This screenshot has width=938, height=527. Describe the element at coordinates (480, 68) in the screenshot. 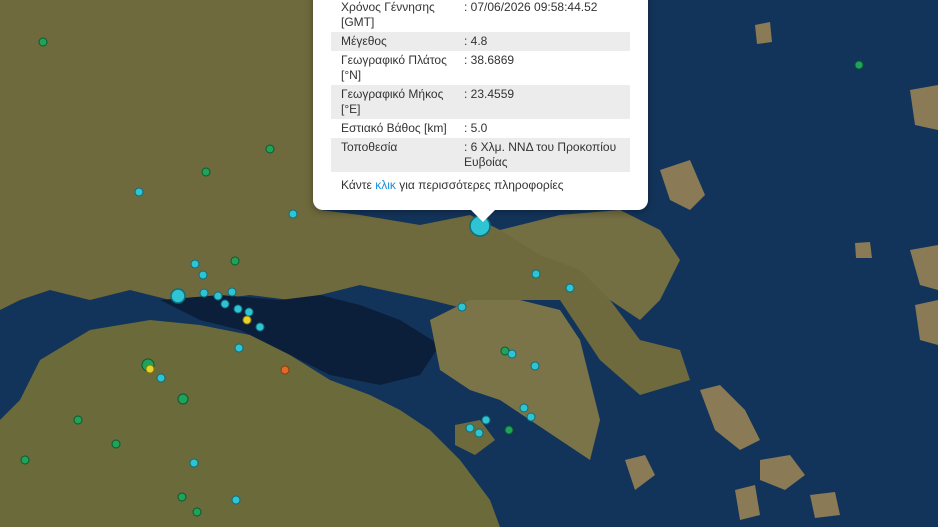

I see `popup-row-latitude: Γεωγραφικό Πλάτος [°N] : 38.6869` at that location.